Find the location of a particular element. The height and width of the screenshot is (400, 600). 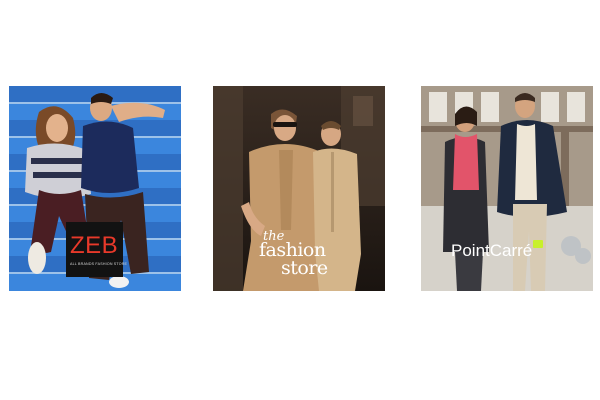

zeb-logo: ZEB ALL BRANDS FASHION STORE is located at coordinates (96, 249).